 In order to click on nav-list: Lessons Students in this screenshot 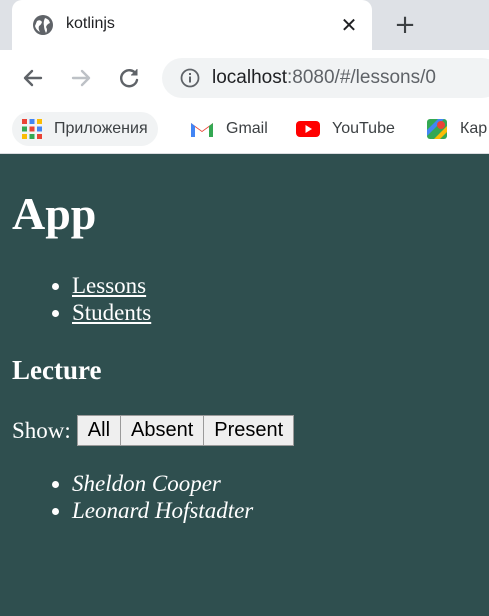, I will do `click(81, 299)`.